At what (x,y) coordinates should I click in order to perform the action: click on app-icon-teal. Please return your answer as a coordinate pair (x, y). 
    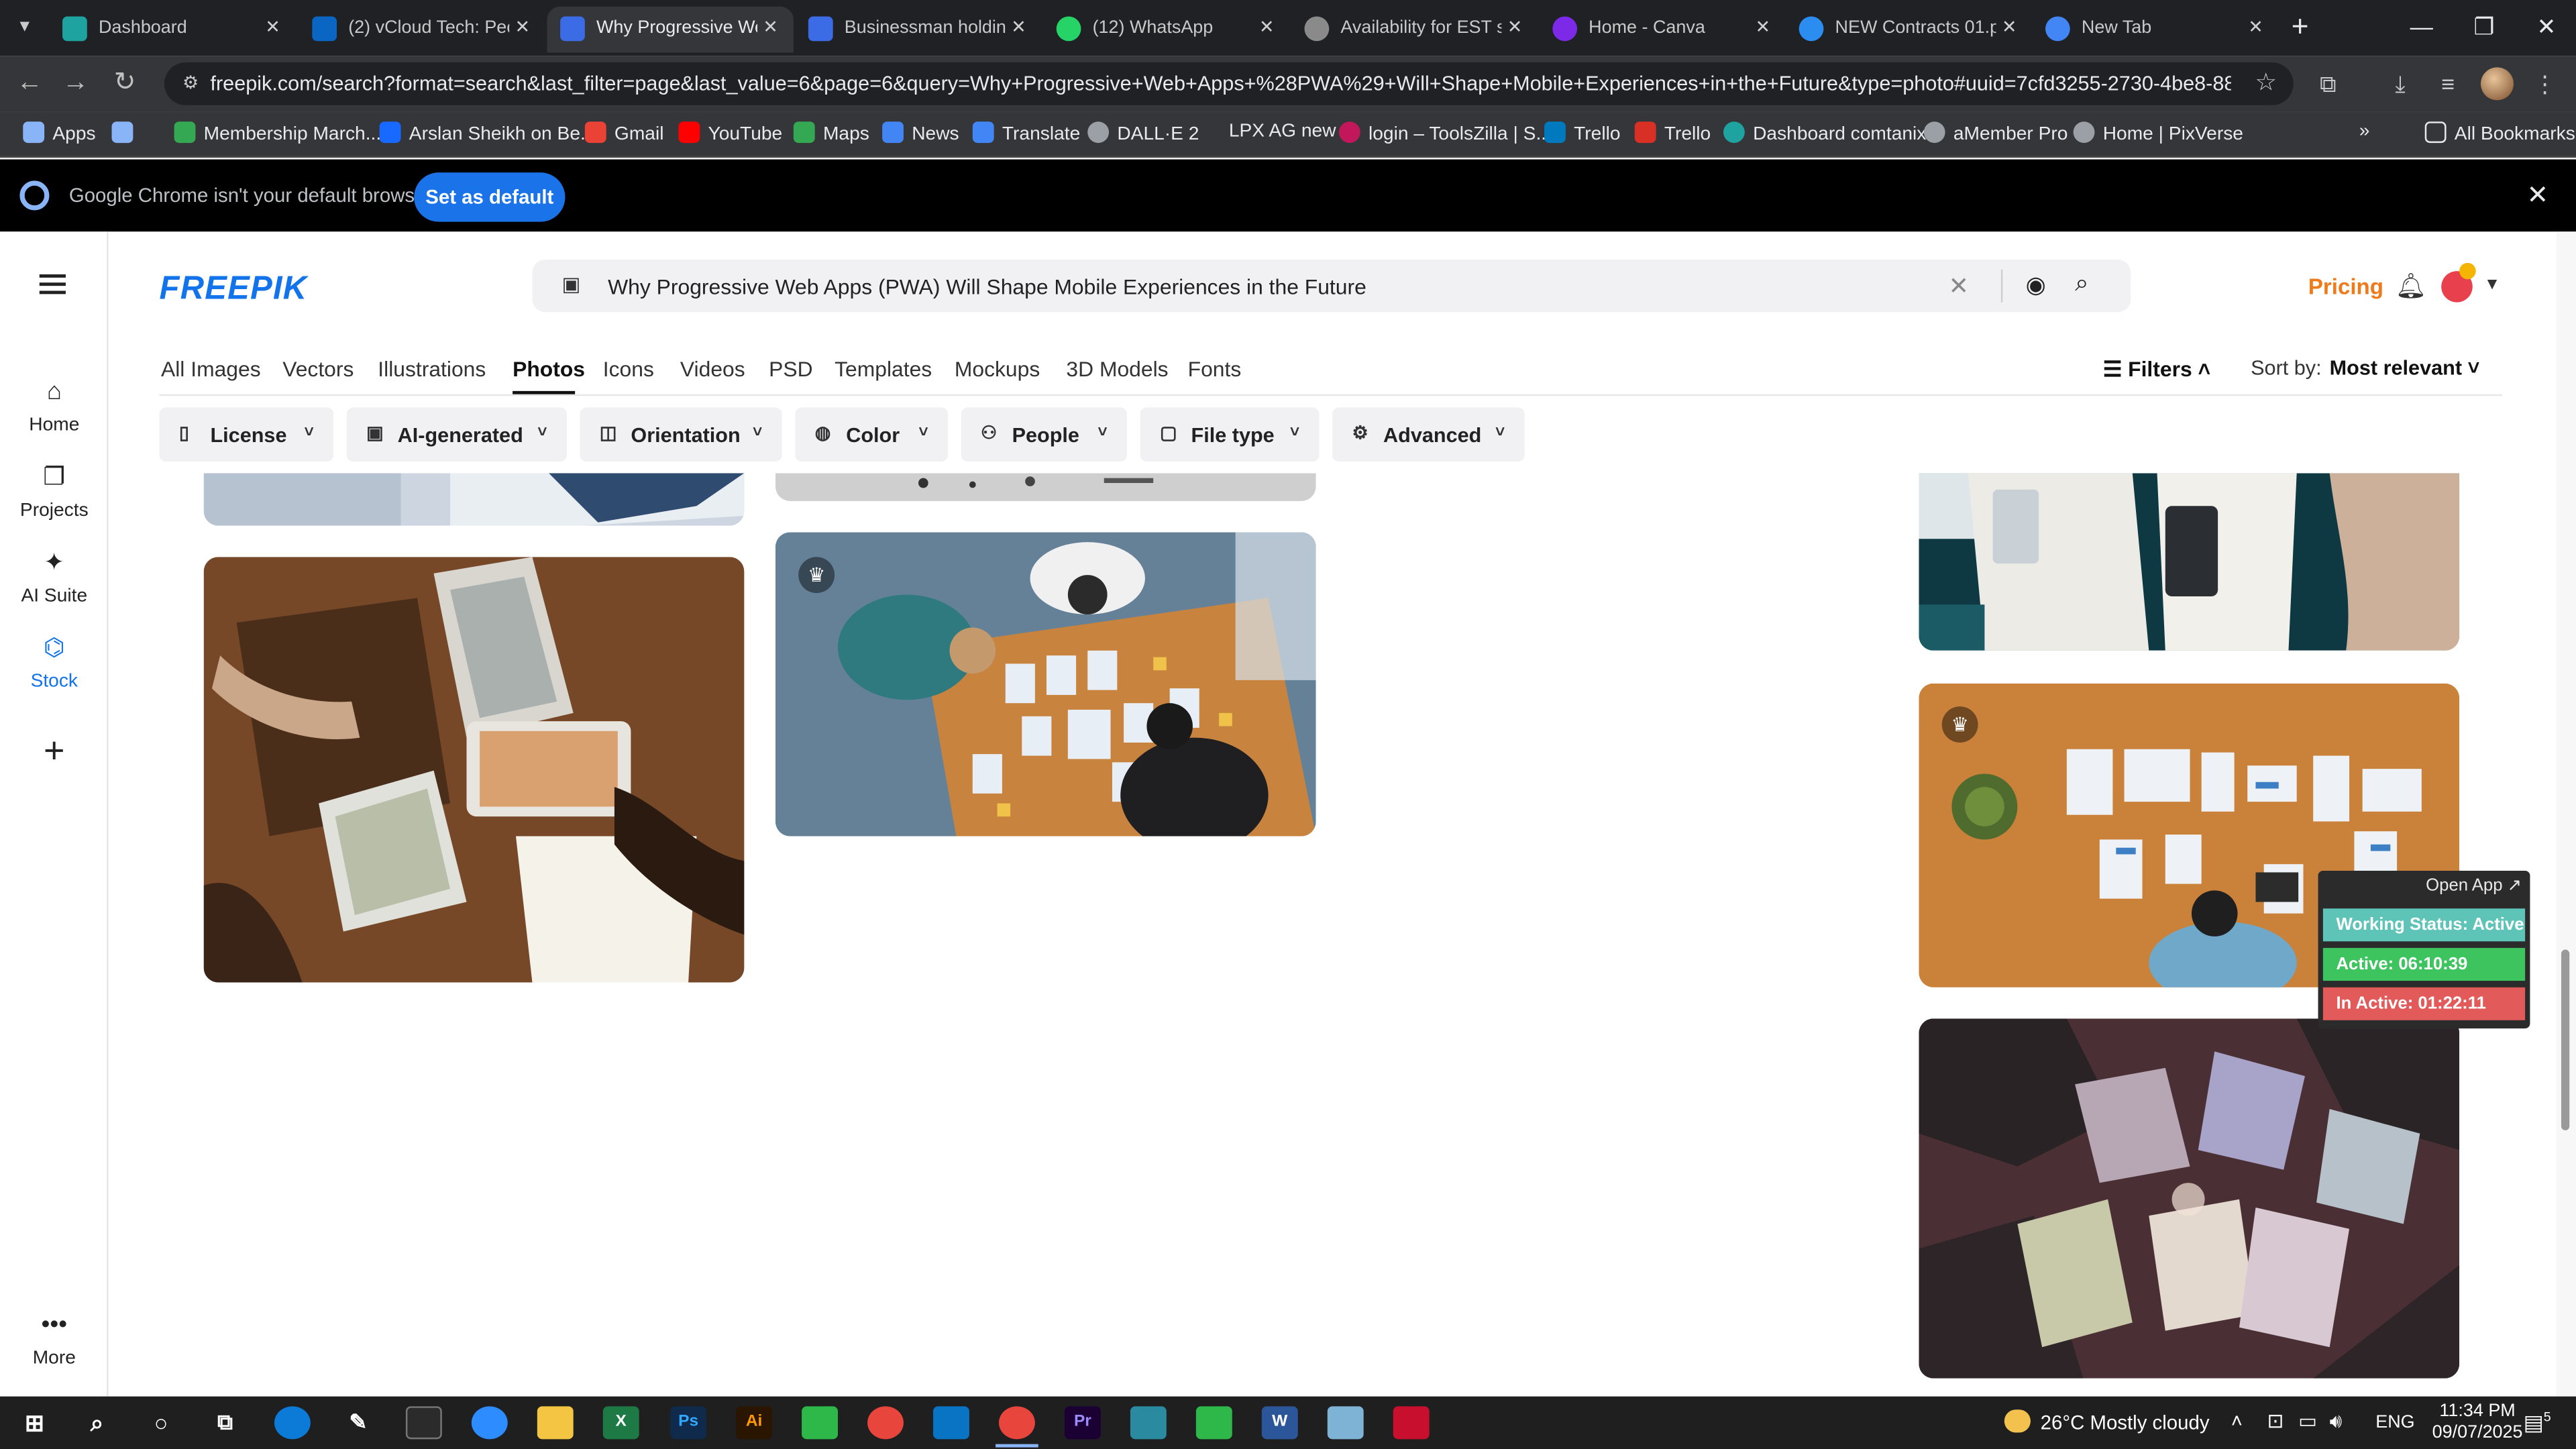
    Looking at the image, I should click on (1148, 1423).